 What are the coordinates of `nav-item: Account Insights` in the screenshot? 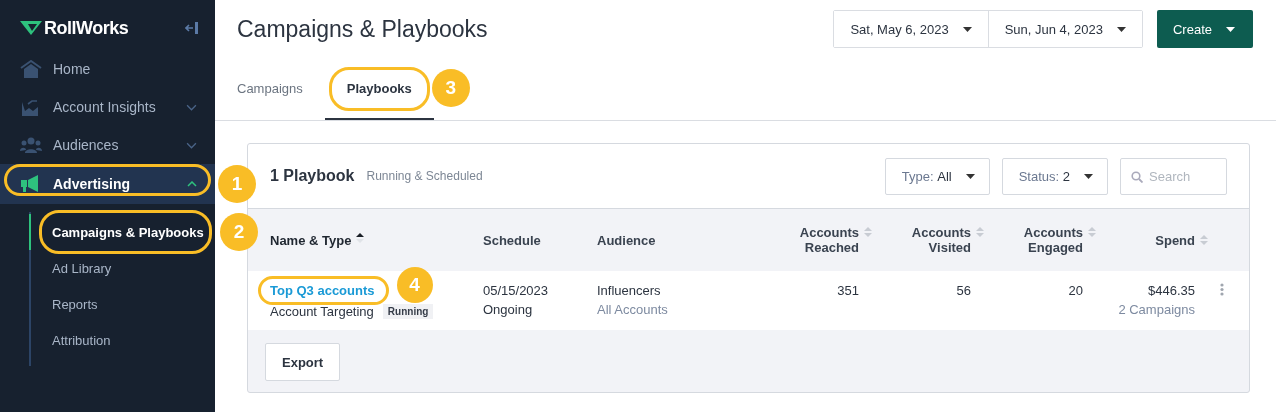 It's located at (107, 107).